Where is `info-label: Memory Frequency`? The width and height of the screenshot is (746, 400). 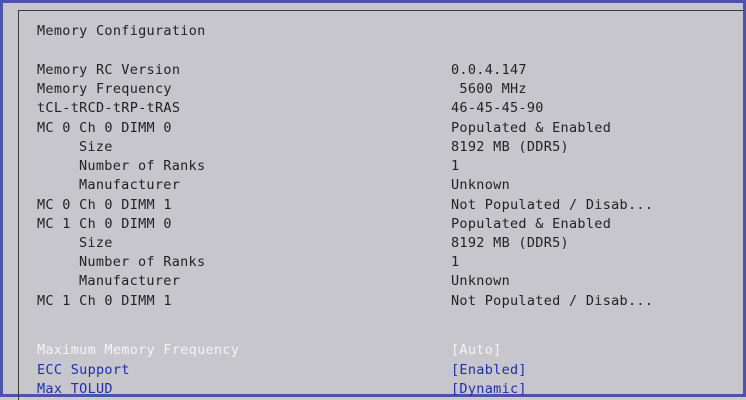
info-label: Memory Frequency is located at coordinates (104, 89).